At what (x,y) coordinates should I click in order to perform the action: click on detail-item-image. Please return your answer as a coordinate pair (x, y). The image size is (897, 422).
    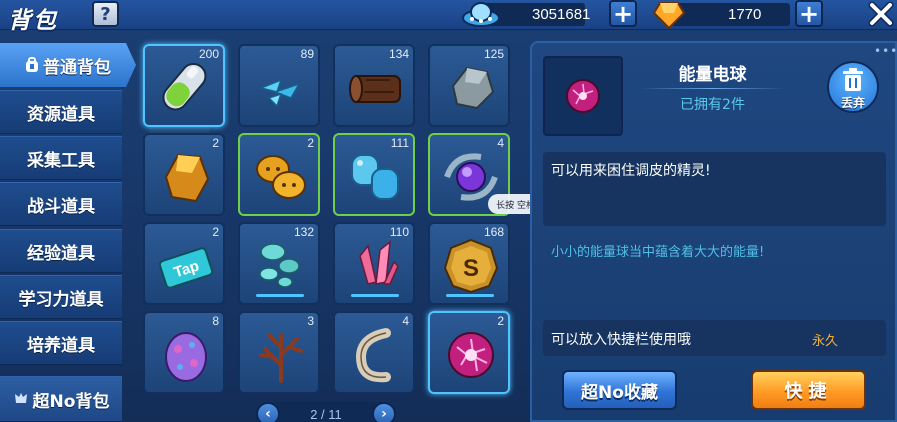
    Looking at the image, I should click on (583, 96).